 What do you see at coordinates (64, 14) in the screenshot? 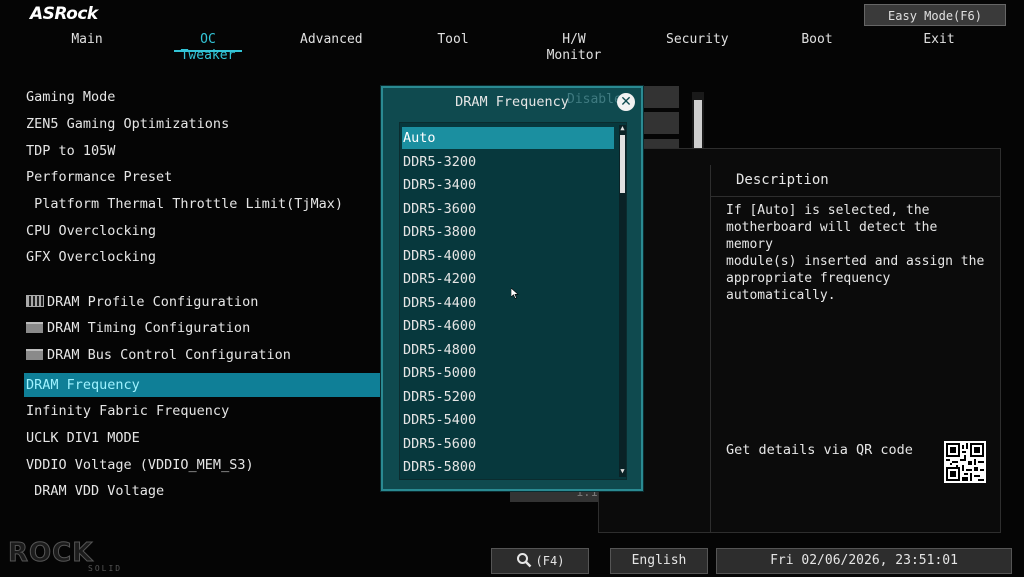
I see `asrock-logo: ASRock` at bounding box center [64, 14].